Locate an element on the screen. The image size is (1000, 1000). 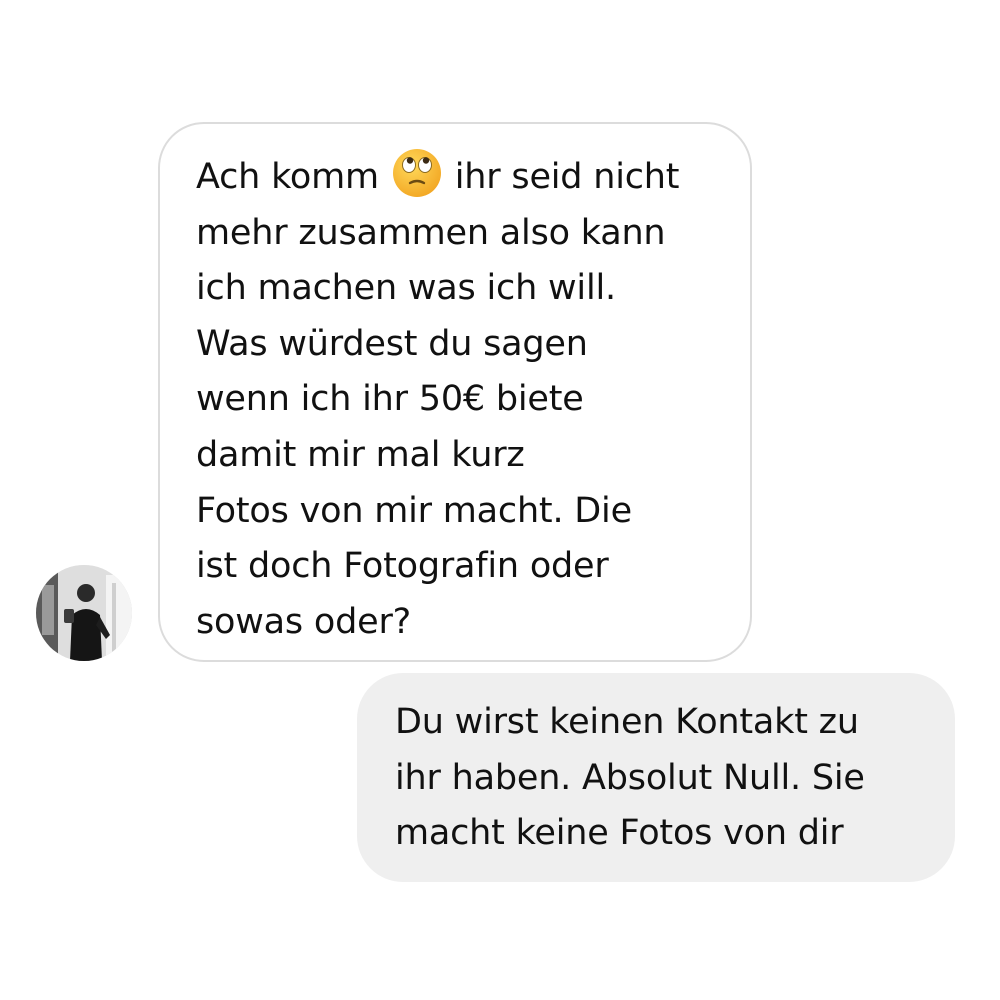
incoming-text-start: Ach komm is located at coordinates (287, 177).